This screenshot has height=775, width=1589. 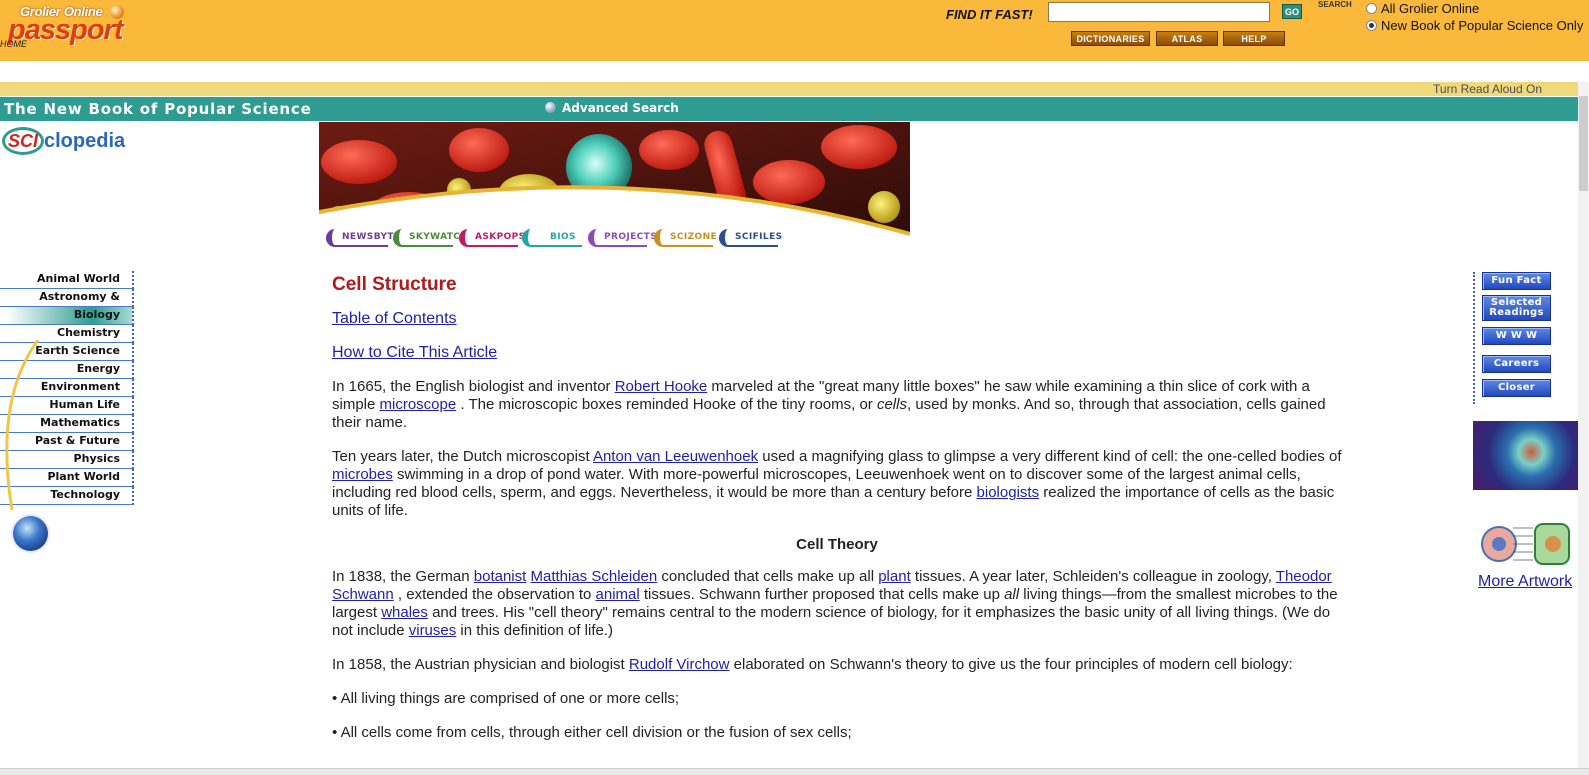 I want to click on dictionaries-button: DICTIONARIES, so click(x=1110, y=38).